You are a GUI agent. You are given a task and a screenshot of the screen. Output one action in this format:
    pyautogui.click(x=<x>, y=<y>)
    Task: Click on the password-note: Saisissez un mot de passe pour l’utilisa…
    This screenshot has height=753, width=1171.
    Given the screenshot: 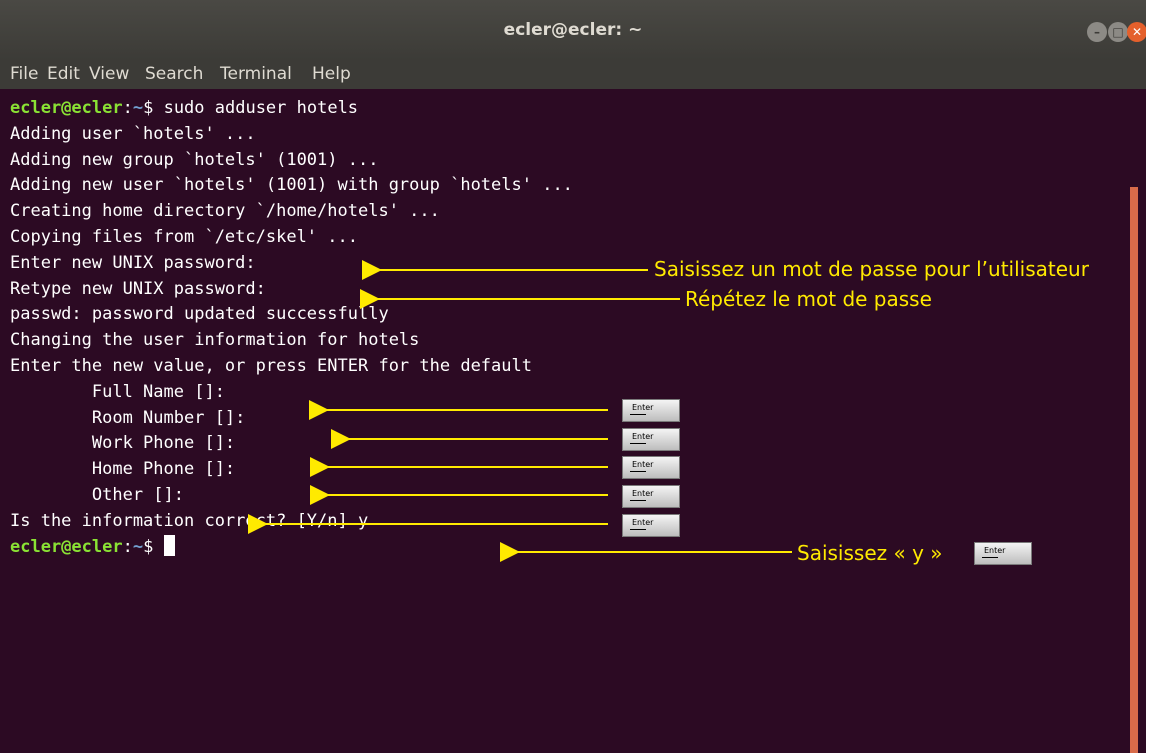 What is the action you would take?
    pyautogui.click(x=871, y=269)
    